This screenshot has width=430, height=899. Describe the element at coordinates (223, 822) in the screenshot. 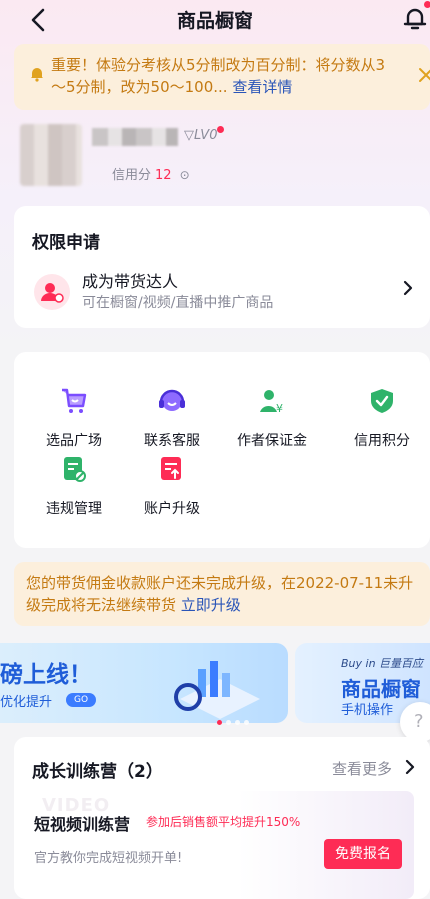

I see `camp-item-tag: 参加后销售额平均提升150%` at that location.